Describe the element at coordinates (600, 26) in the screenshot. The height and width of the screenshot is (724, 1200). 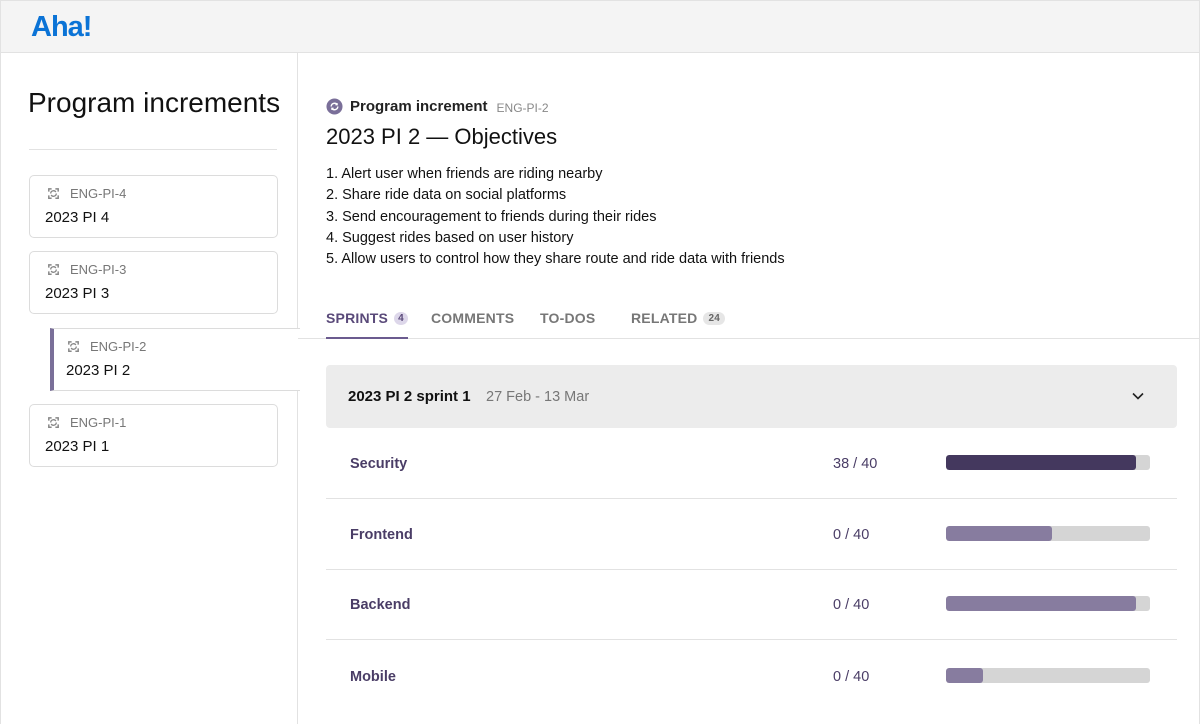
I see `top-bar: Aha!` at that location.